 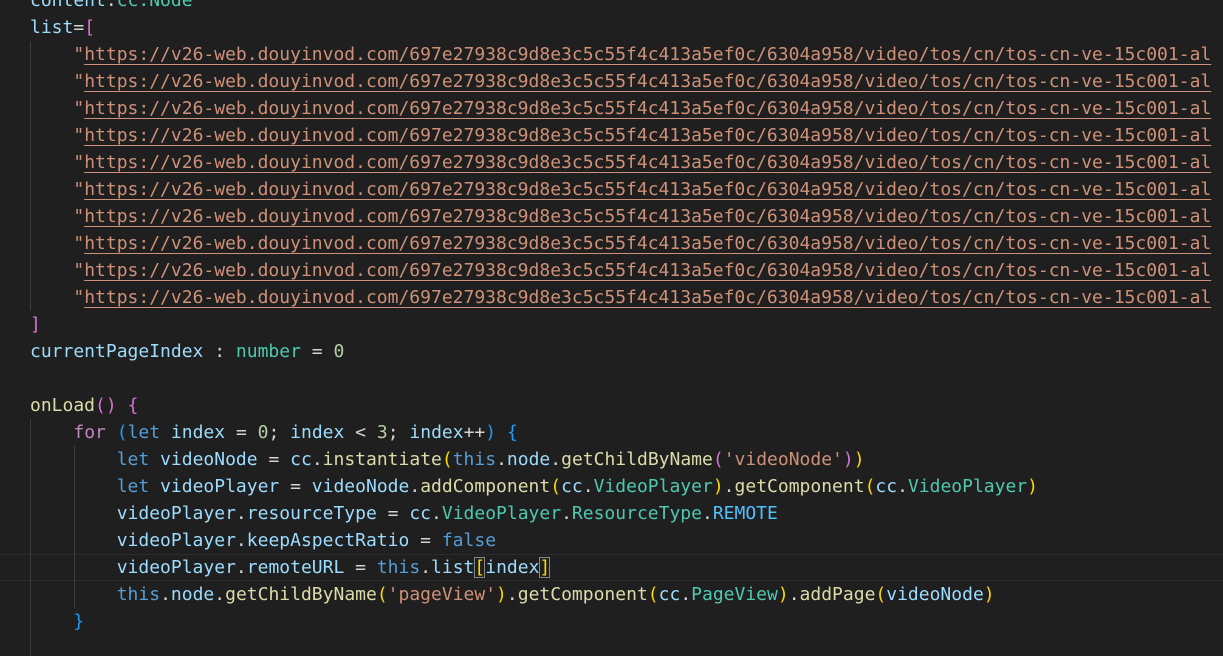 I want to click on bracket-match-open: [, so click(x=480, y=567).